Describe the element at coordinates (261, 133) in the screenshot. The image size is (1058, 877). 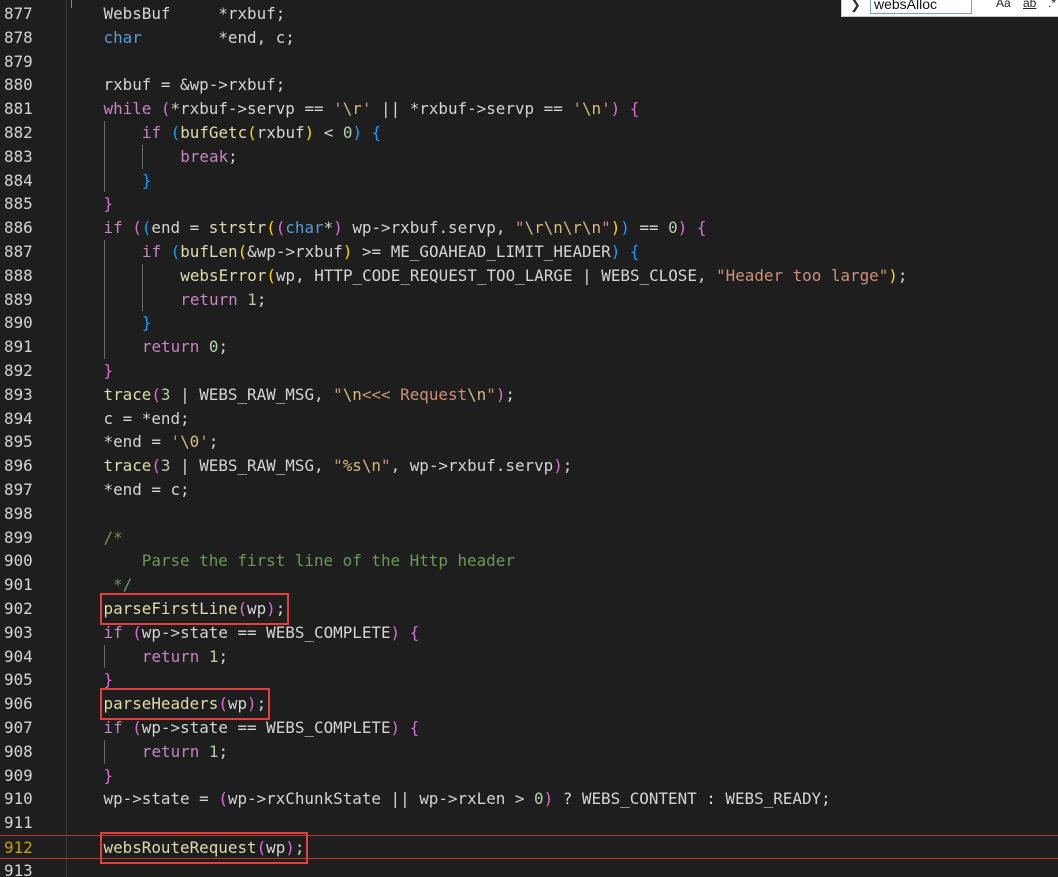
I see `code-text: if (bufGetc(rxbuf) < 0) {` at that location.